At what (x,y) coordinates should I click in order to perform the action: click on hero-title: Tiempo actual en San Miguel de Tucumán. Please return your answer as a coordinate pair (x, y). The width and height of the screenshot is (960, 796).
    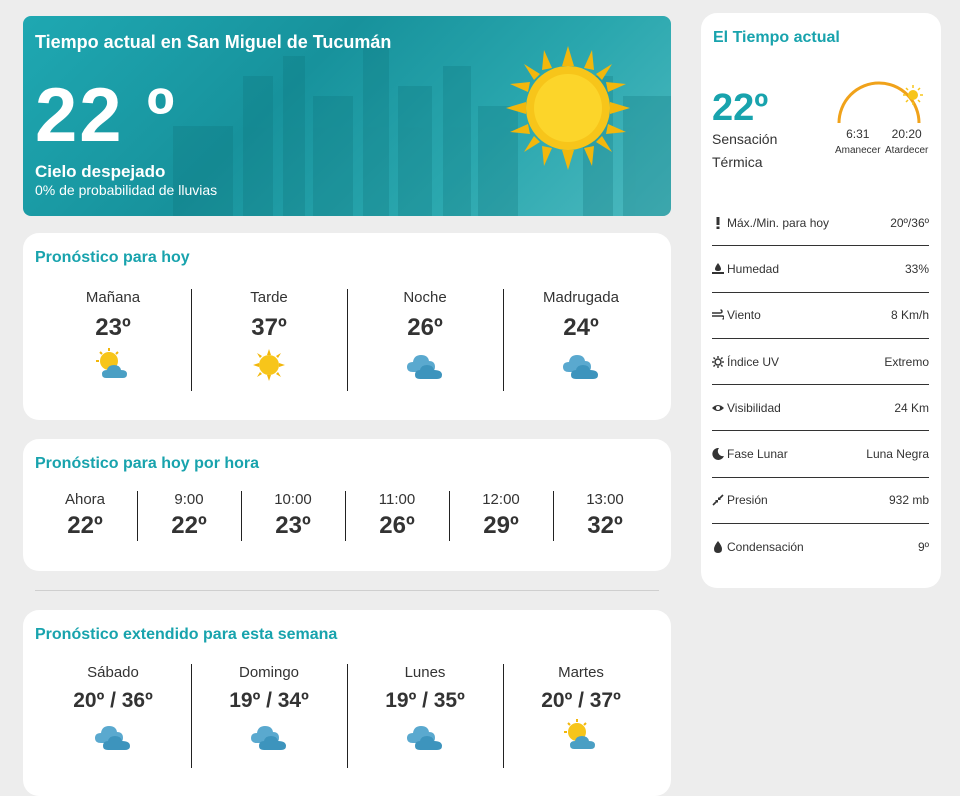
    Looking at the image, I should click on (213, 42).